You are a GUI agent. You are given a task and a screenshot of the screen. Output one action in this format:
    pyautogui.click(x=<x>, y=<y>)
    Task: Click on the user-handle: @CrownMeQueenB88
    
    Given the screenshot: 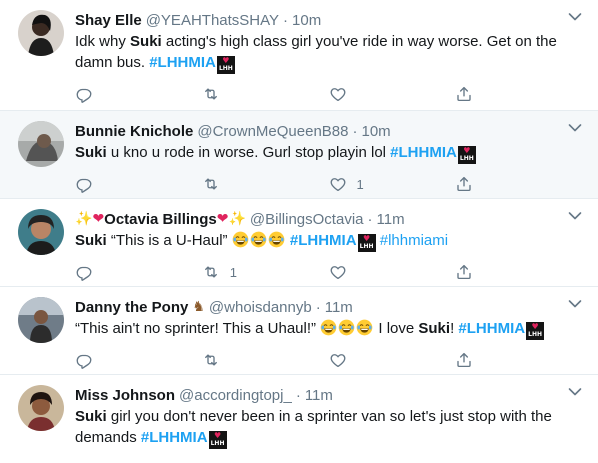 What is the action you would take?
    pyautogui.click(x=272, y=131)
    